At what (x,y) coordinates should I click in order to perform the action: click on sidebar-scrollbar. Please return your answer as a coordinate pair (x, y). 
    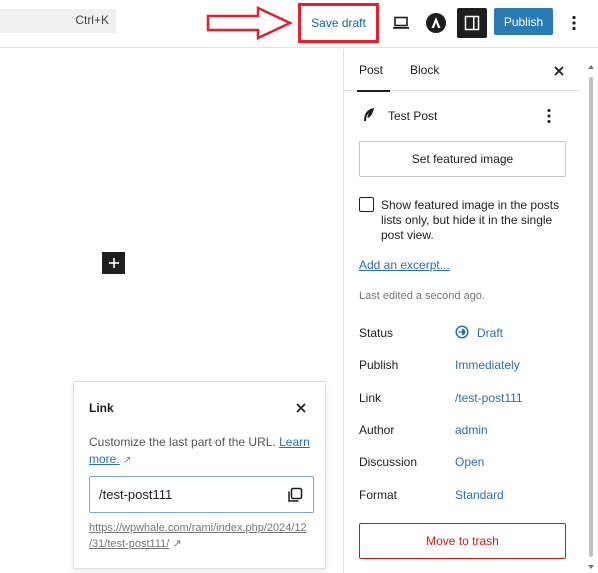
    Looking at the image, I should click on (591, 318).